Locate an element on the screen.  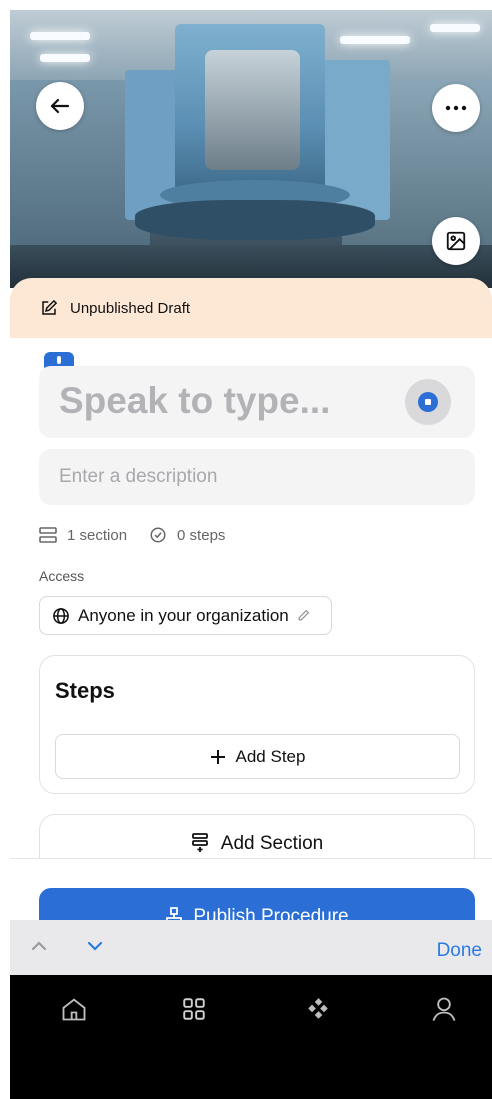
home-icon is located at coordinates (74, 1009).